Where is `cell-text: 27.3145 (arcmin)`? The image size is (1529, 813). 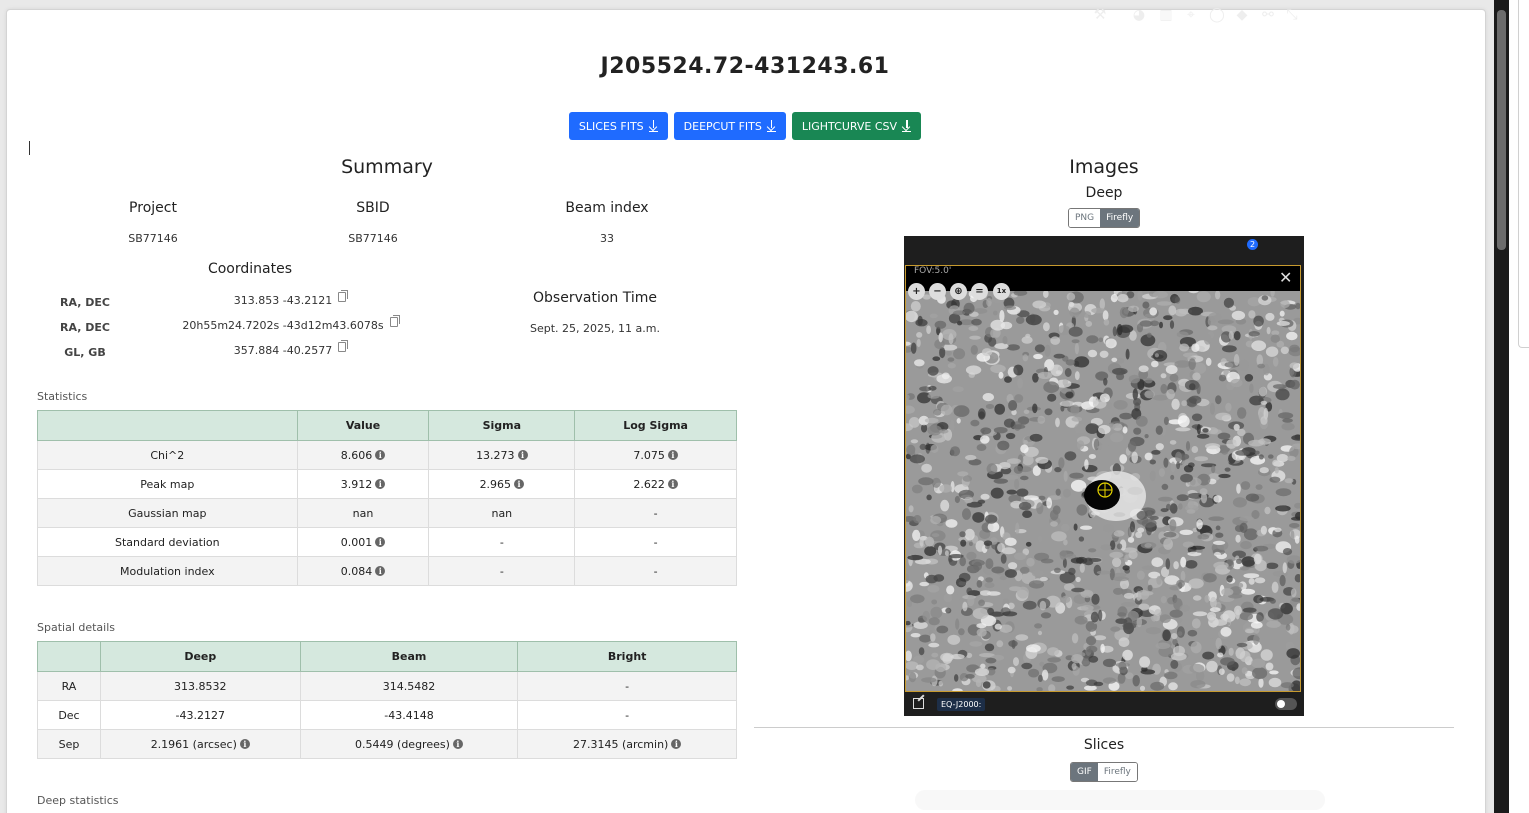
cell-text: 27.3145 (arcmin) is located at coordinates (620, 744).